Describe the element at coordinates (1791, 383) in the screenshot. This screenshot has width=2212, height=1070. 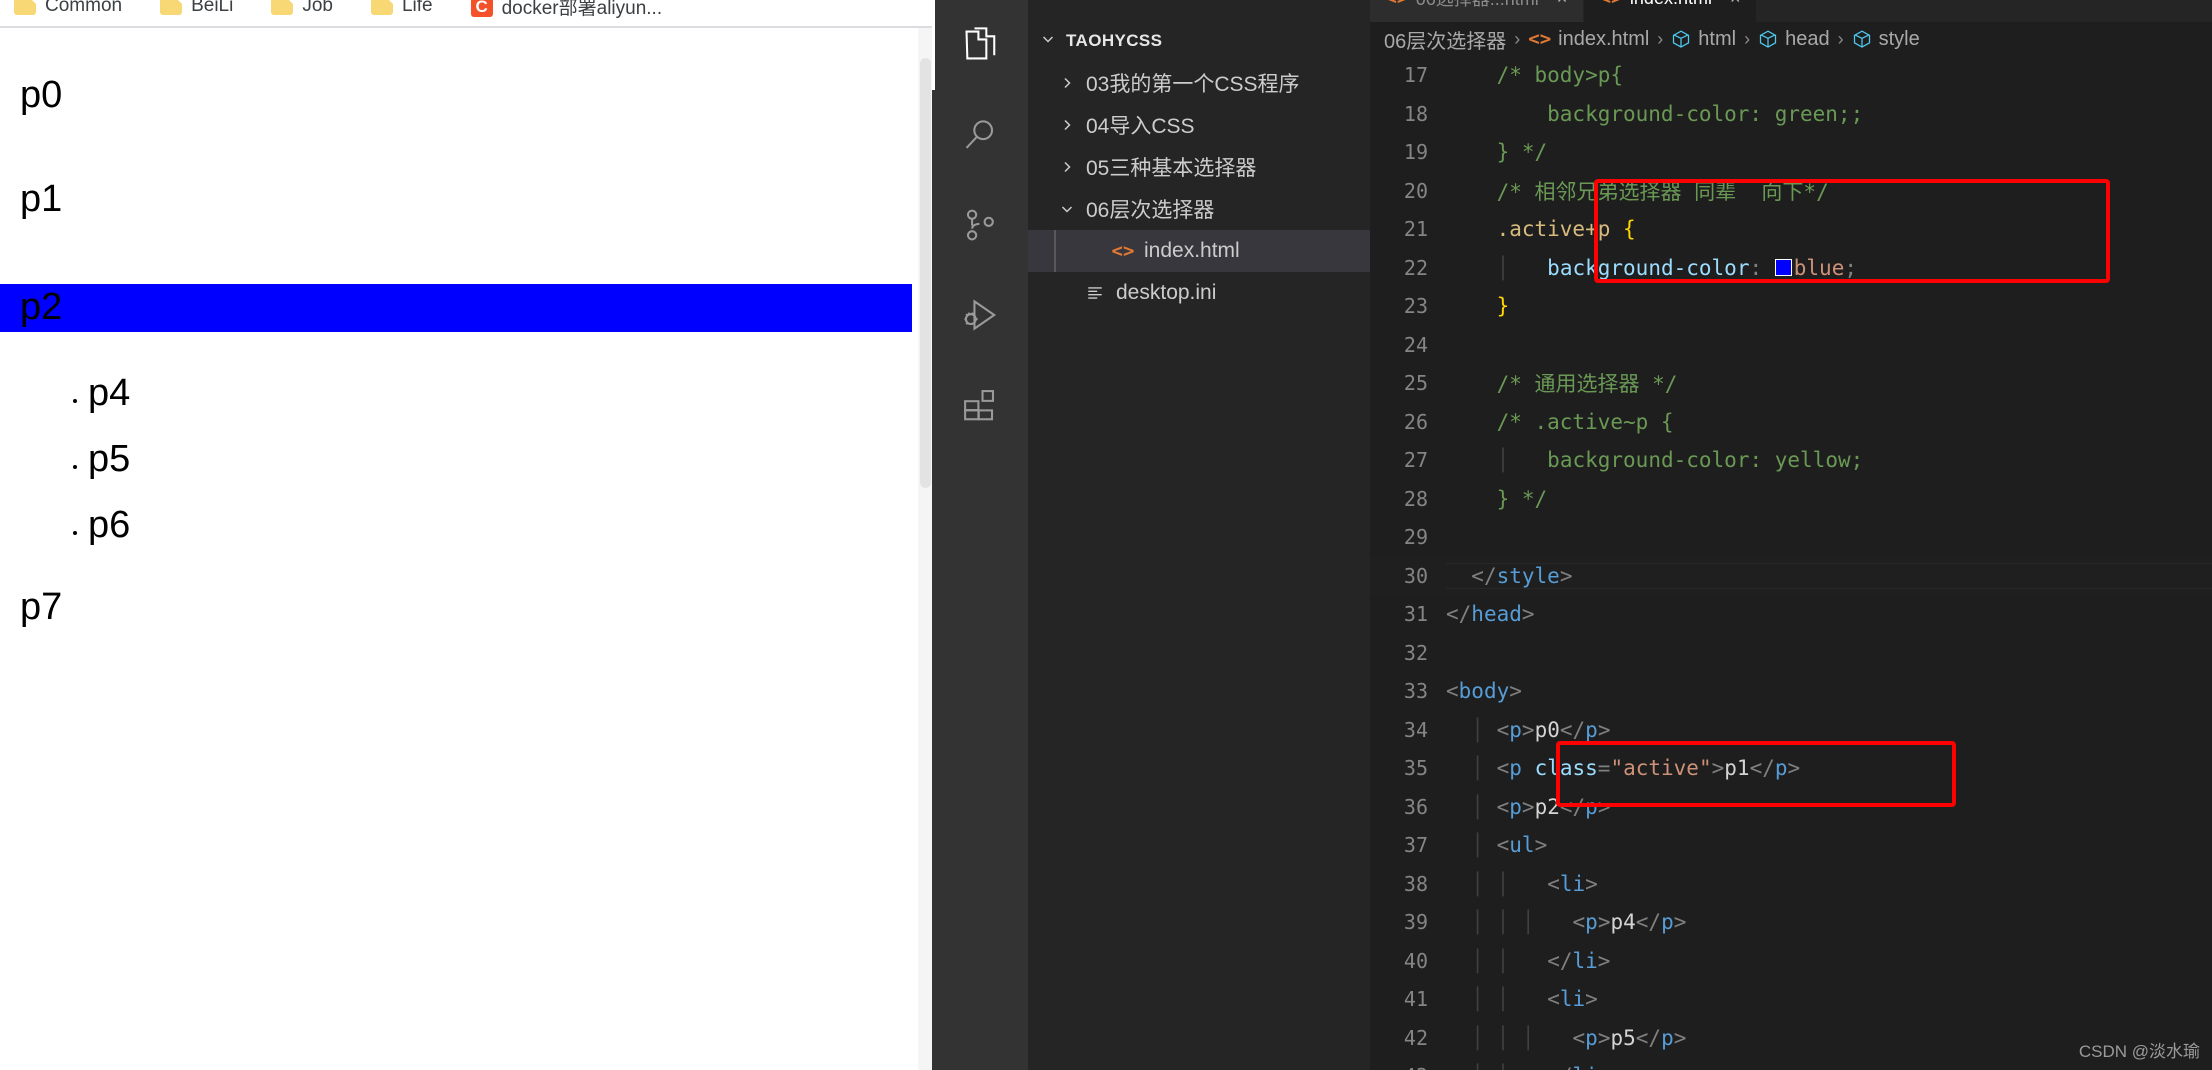
I see `code-line: 25 /* 通用选择器 */` at that location.